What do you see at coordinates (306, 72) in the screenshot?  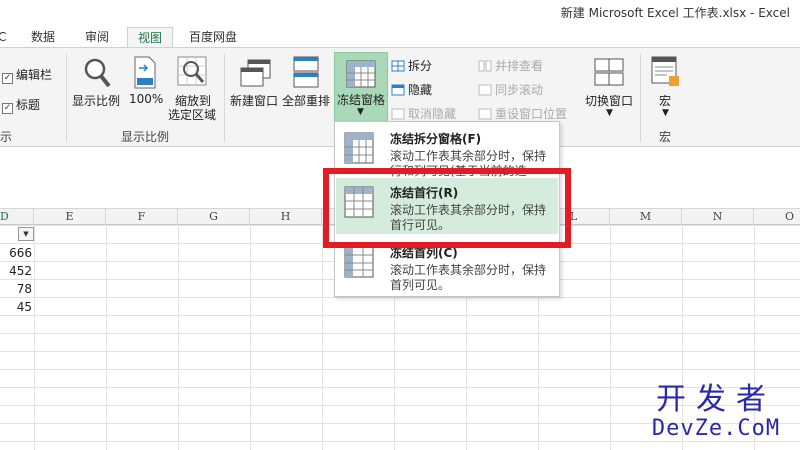 I see `arrange-all-icon` at bounding box center [306, 72].